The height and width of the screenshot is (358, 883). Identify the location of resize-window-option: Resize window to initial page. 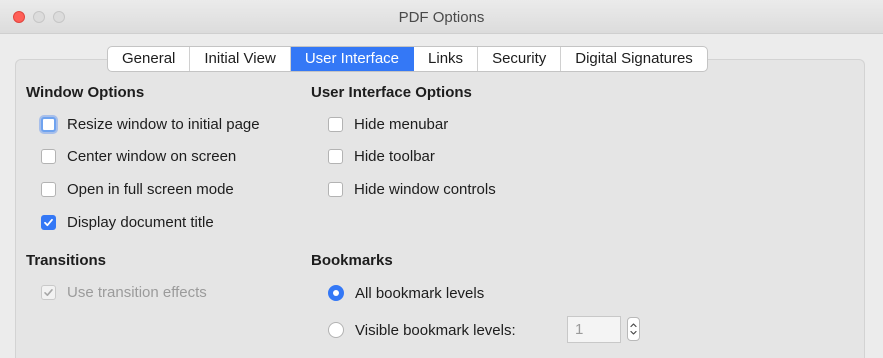
(150, 124).